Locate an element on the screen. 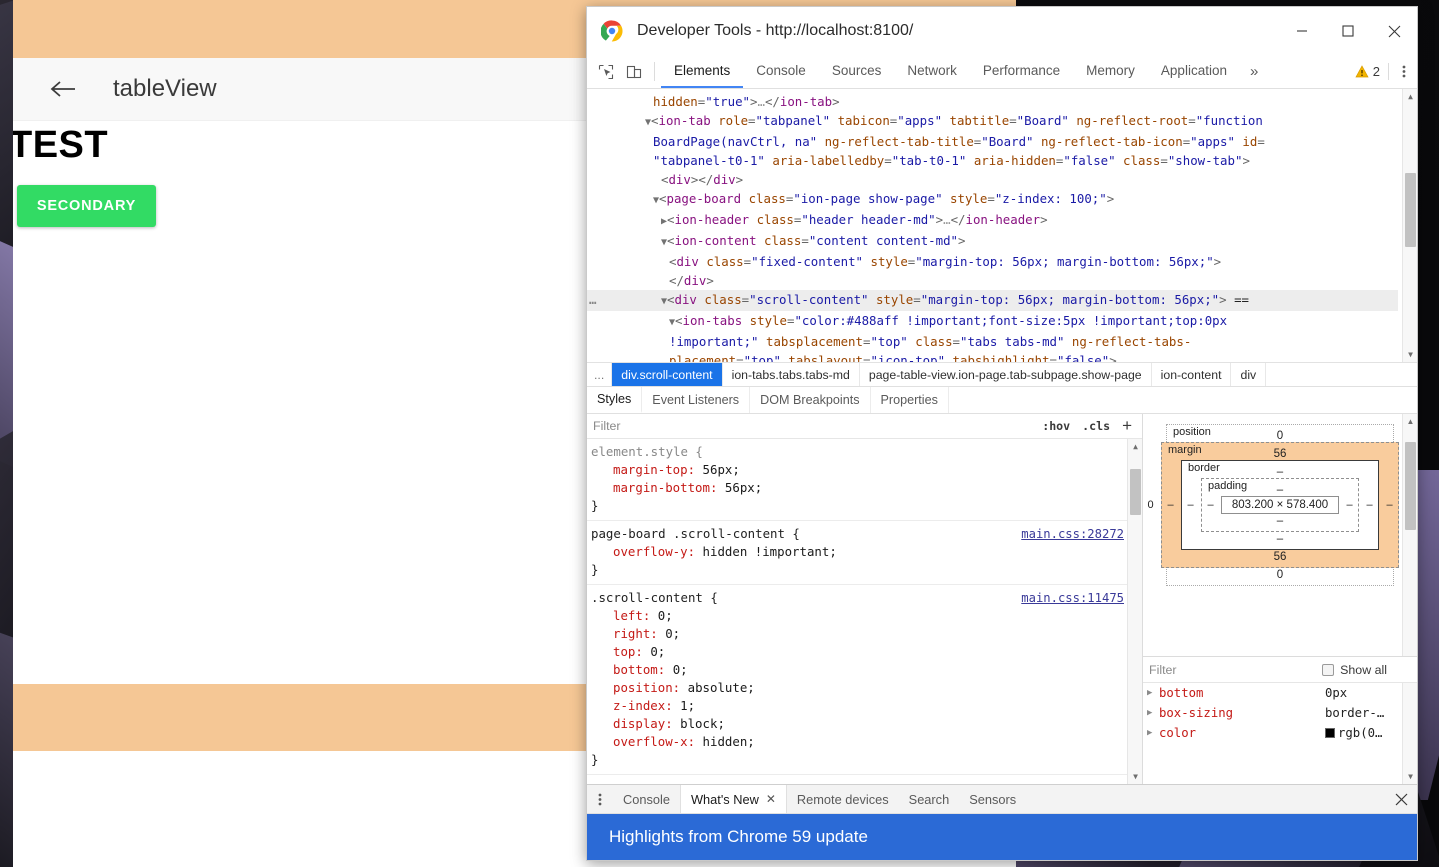 This screenshot has width=1439, height=867. back-arrow-icon is located at coordinates (63, 89).